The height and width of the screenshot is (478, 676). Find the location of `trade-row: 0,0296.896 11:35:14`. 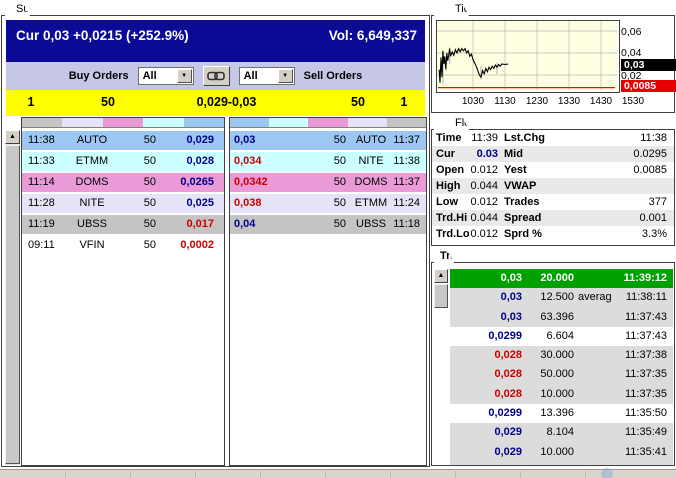

trade-row: 0,0296.896 11:35:14 is located at coordinates (561, 463).